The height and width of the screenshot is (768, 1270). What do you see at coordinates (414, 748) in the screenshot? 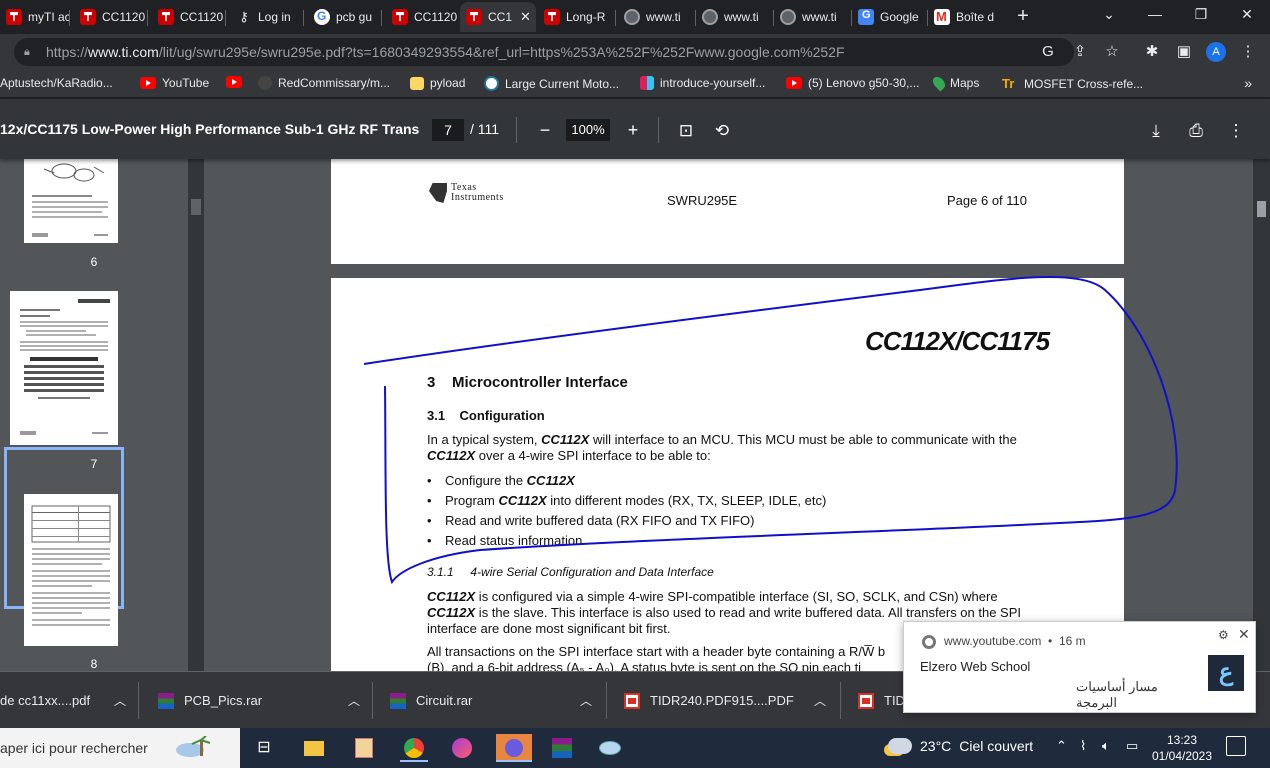
I see `chrome-icon` at bounding box center [414, 748].